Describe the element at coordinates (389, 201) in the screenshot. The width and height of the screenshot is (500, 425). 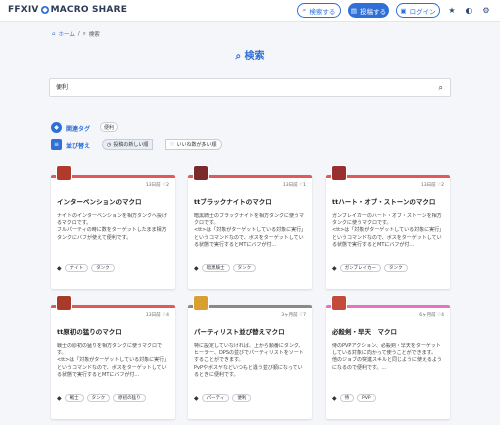
I see `card-title: ttハート・オブ・ストーンのマクロ` at that location.